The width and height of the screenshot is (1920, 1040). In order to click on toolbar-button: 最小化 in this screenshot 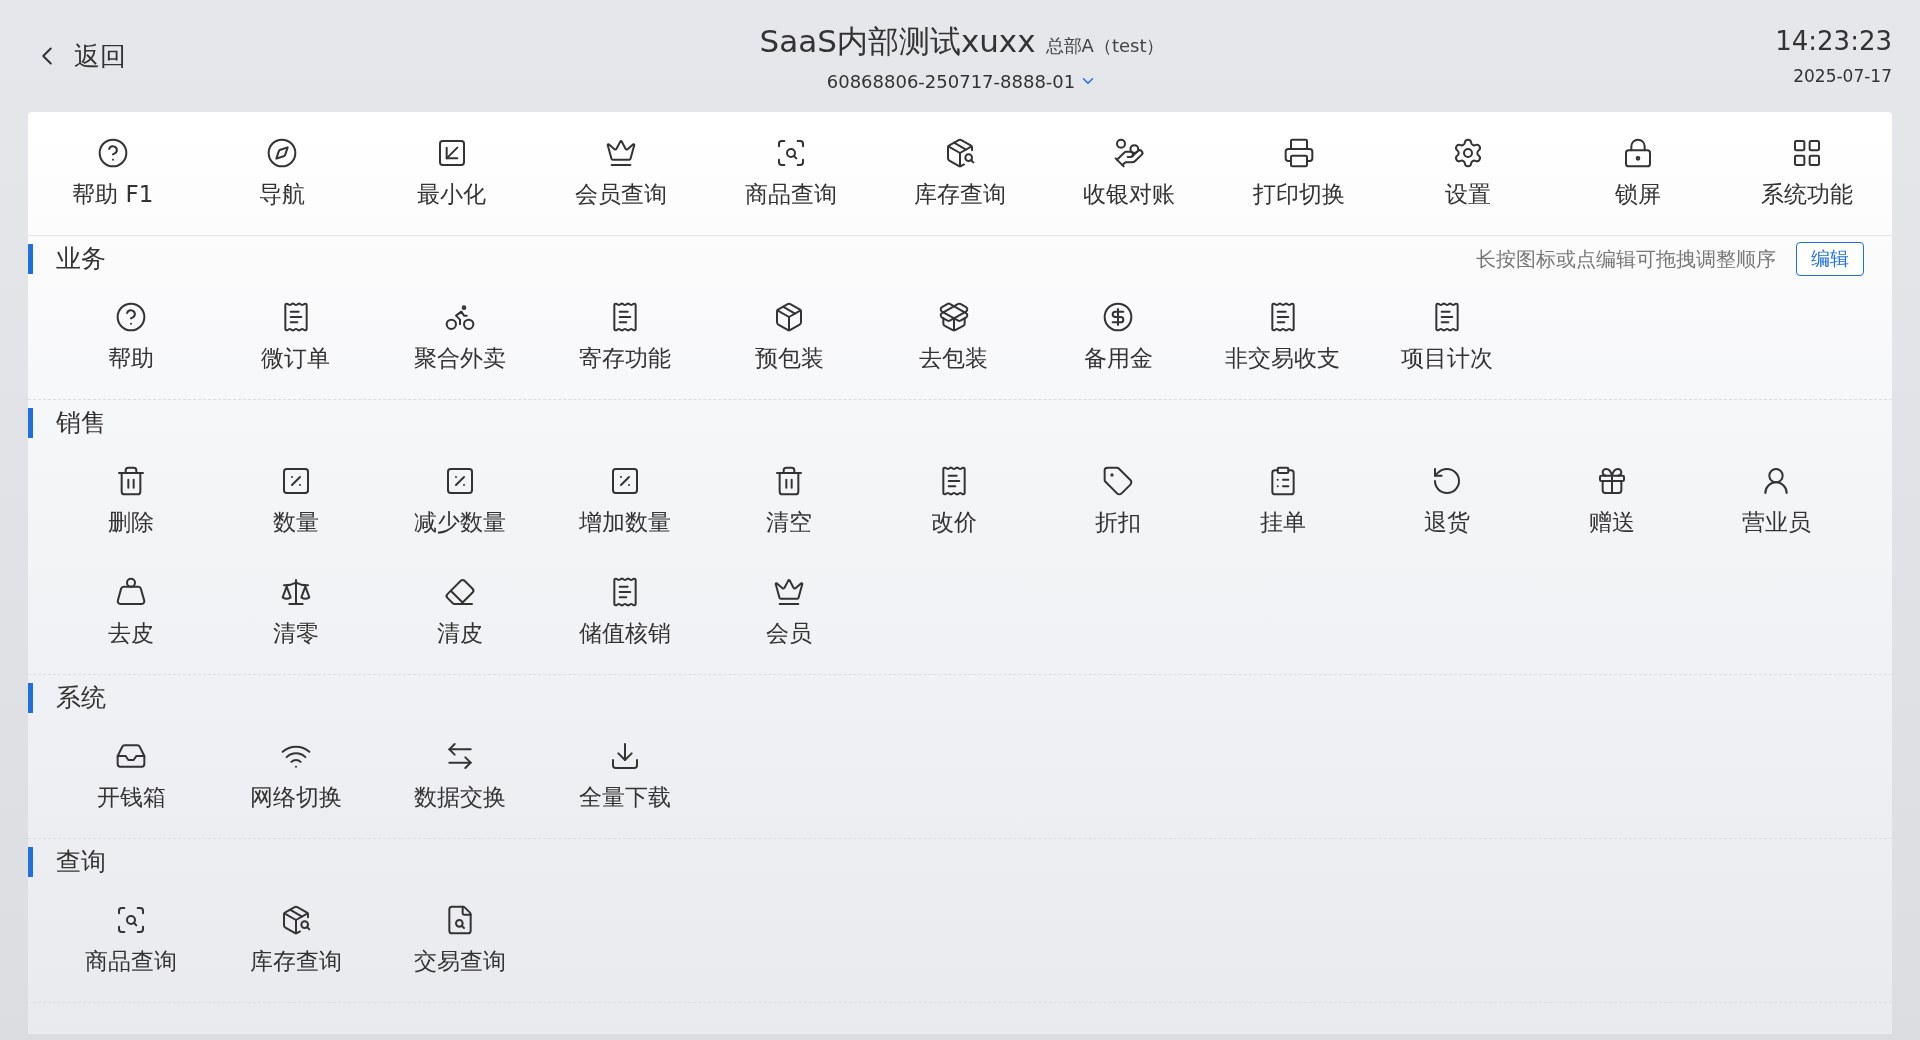, I will do `click(451, 173)`.